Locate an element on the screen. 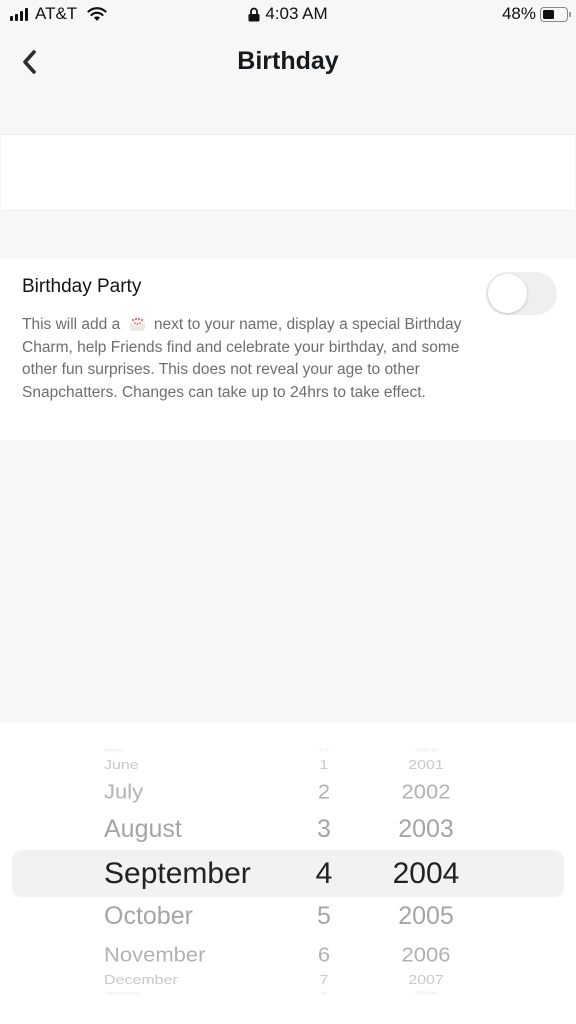 This screenshot has width=576, height=1024. year-option: 2007 is located at coordinates (426, 981).